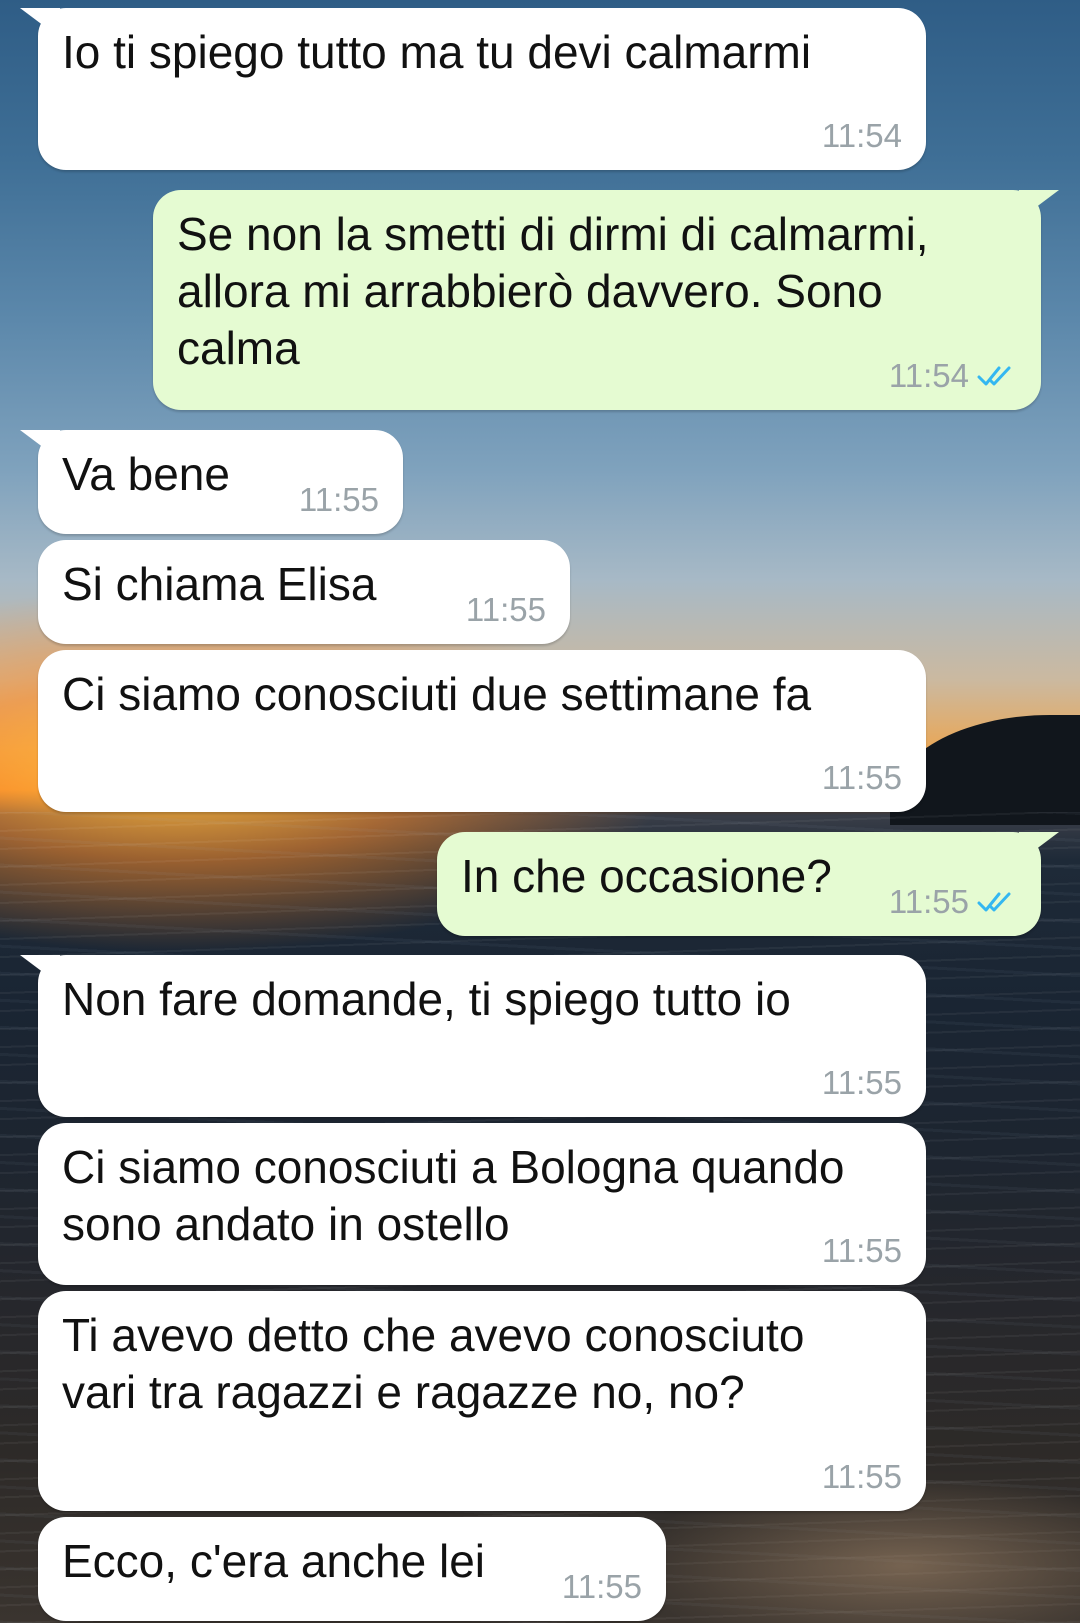 The width and height of the screenshot is (1080, 1623). I want to click on message-text: Ci siamo conosciuti due settimane fa, so click(437, 694).